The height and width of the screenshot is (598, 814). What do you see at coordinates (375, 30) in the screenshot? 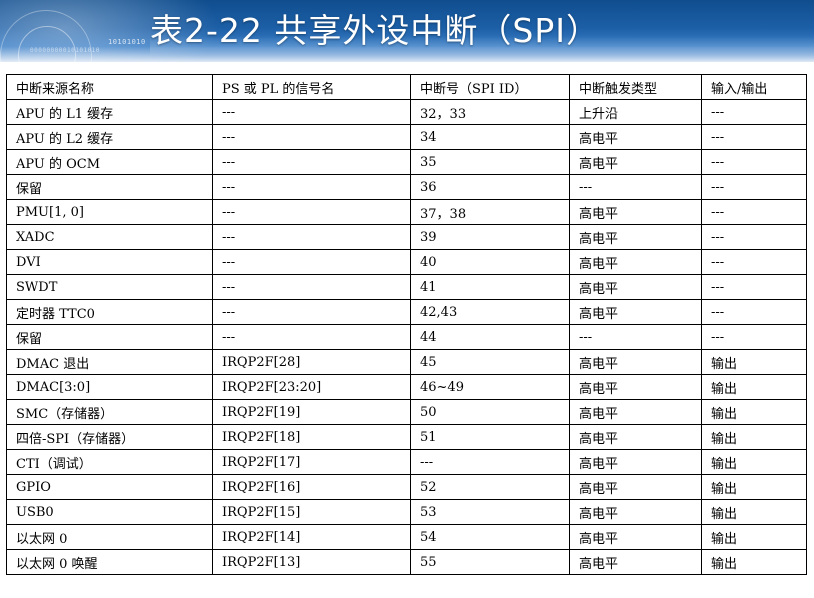
I see `slide-title: 表2-22 共享外设中断（SPI）` at bounding box center [375, 30].